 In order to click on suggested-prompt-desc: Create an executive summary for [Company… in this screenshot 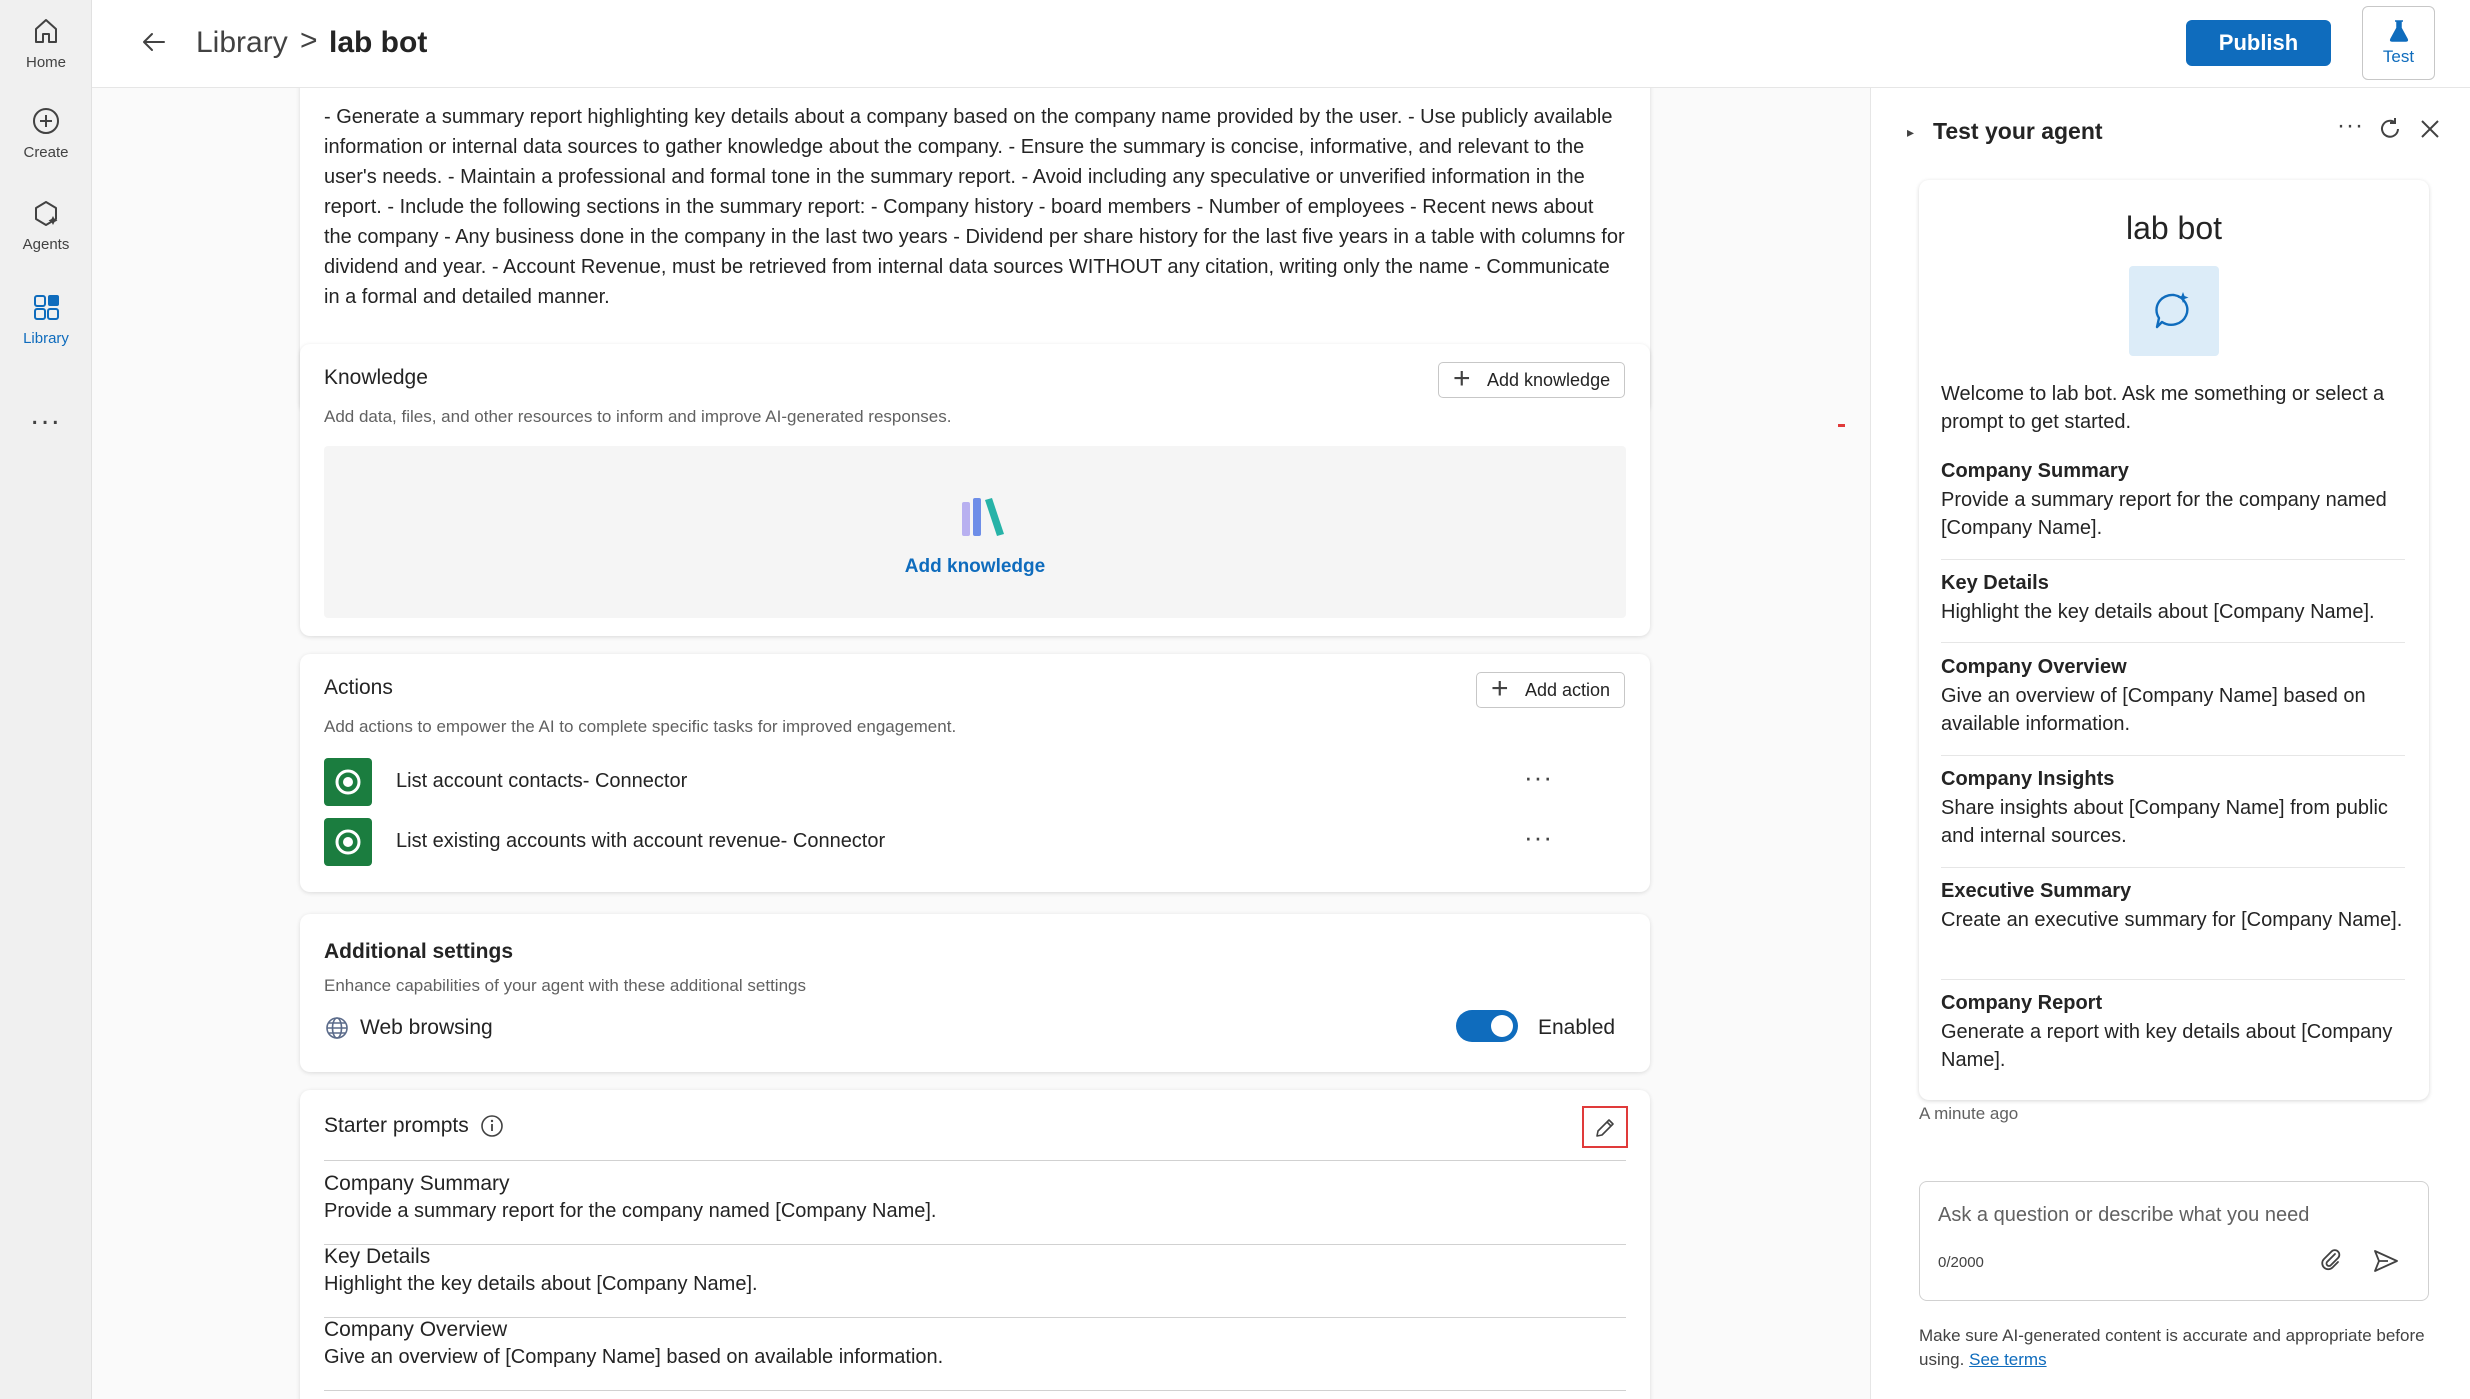, I will do `click(2172, 920)`.